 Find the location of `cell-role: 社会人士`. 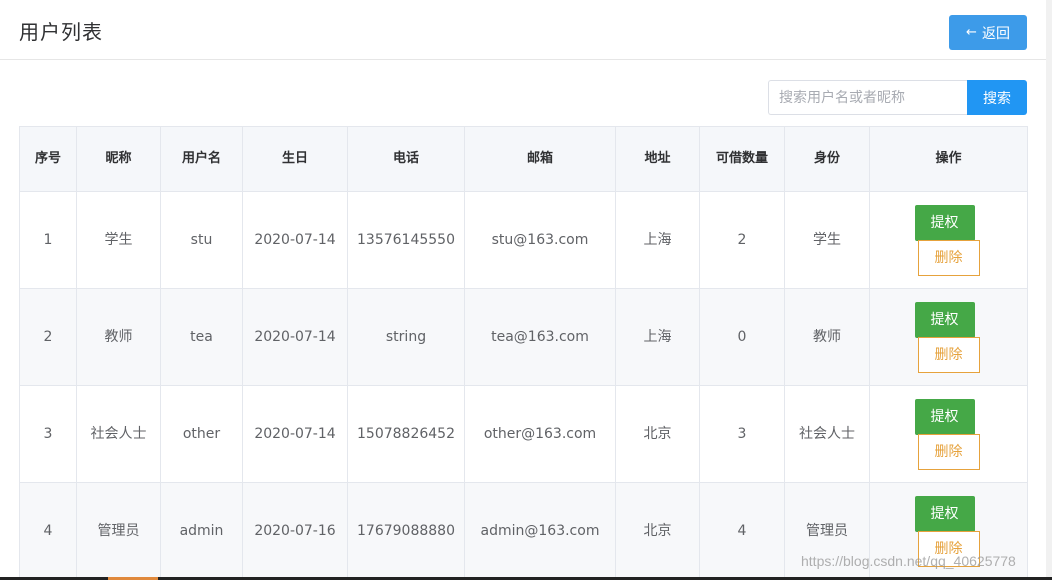

cell-role: 社会人士 is located at coordinates (827, 434).